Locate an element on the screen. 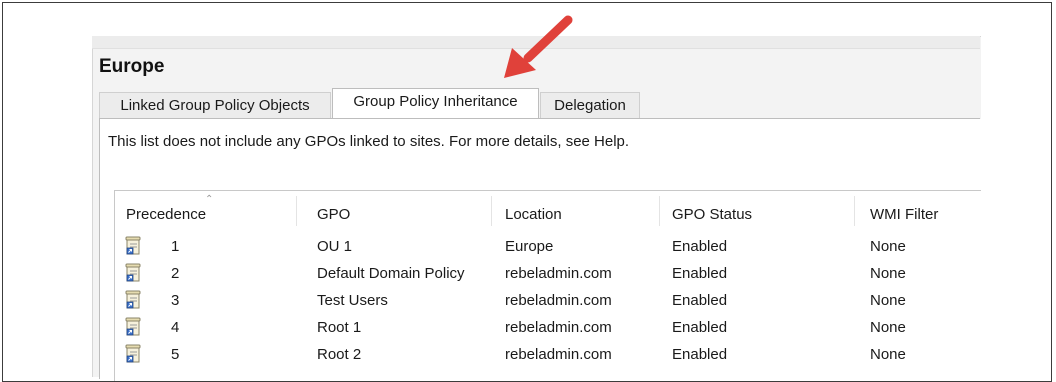 The image size is (1056, 382). column-header-gpo: GPO is located at coordinates (333, 214).